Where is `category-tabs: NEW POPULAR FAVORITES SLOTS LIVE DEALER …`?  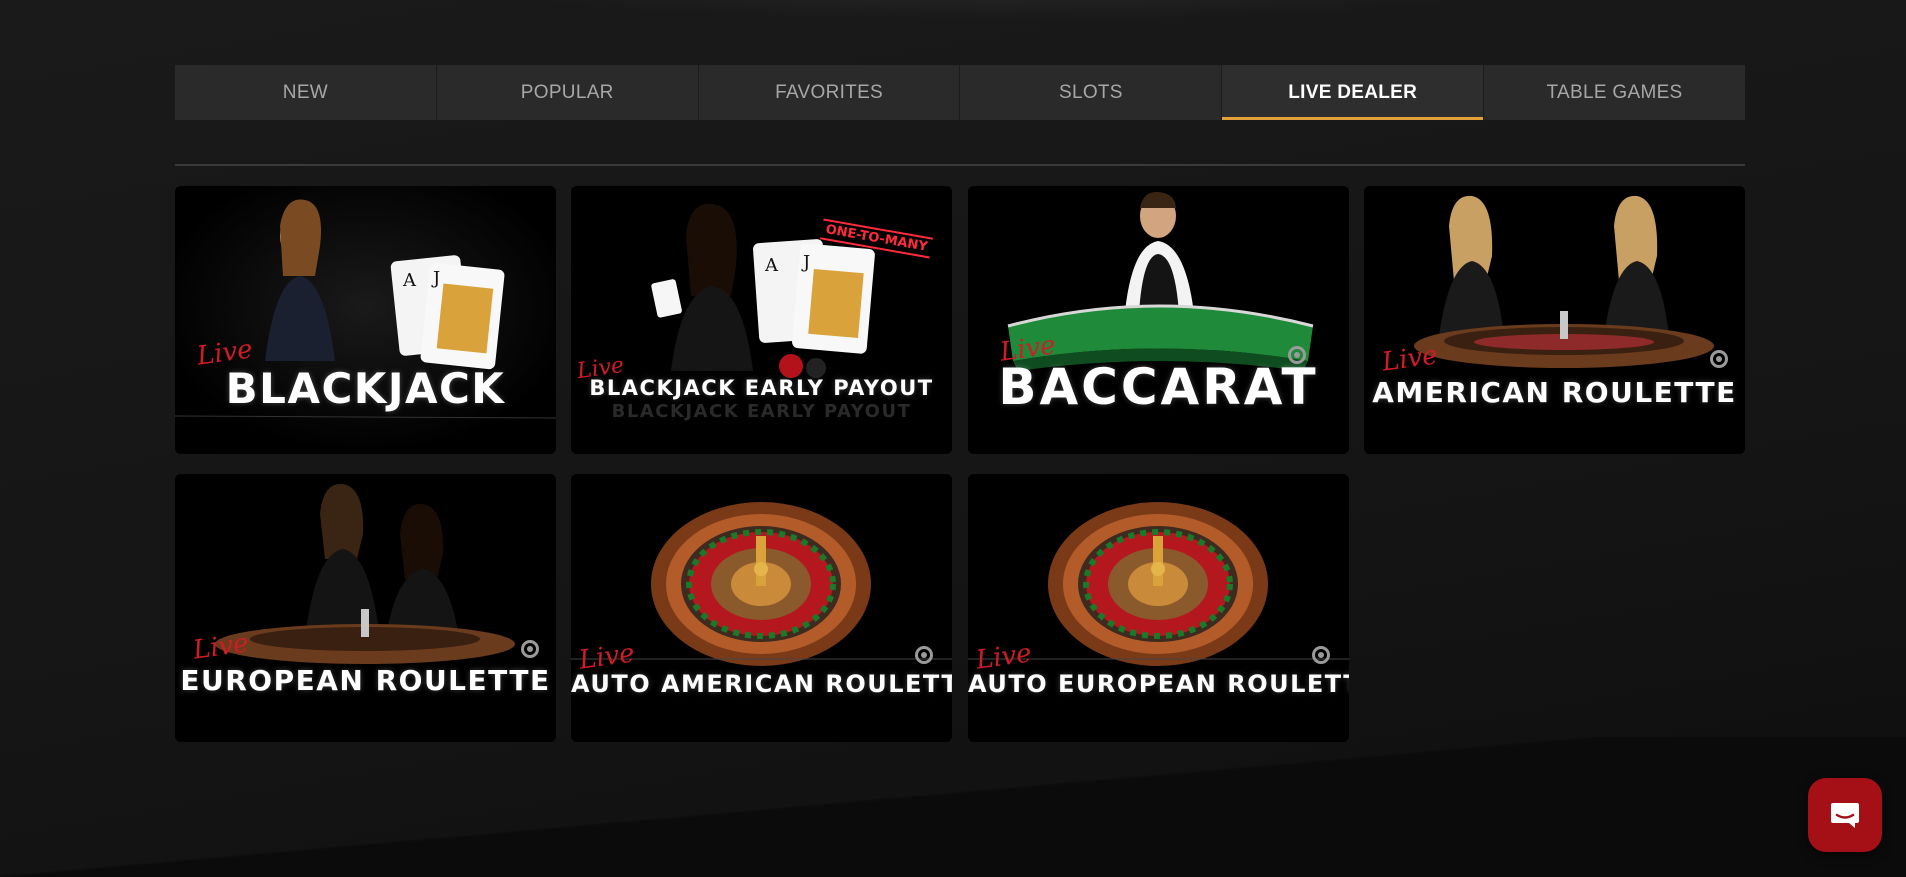
category-tabs: NEW POPULAR FAVORITES SLOTS LIVE DEALER … is located at coordinates (960, 92).